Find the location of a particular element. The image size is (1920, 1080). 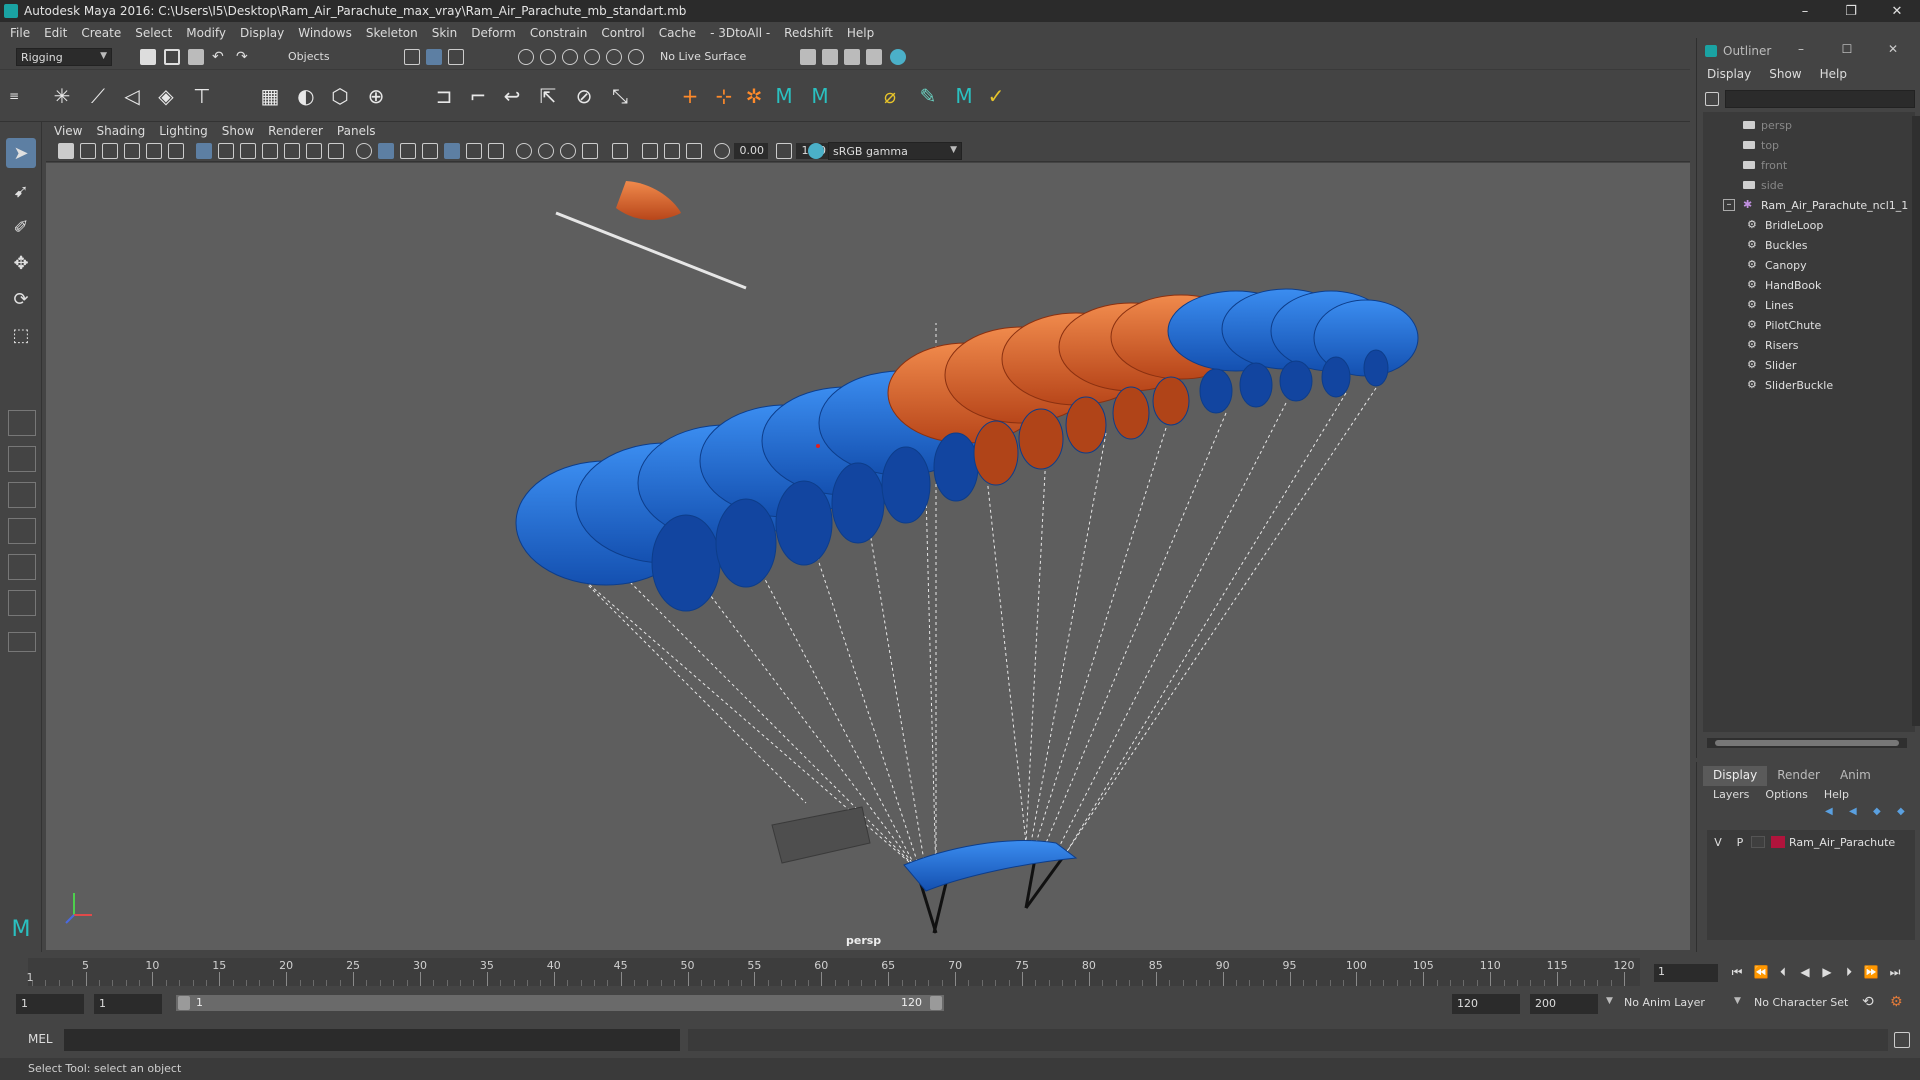

parent-constraint-icon: ⊐ is located at coordinates (444, 96).